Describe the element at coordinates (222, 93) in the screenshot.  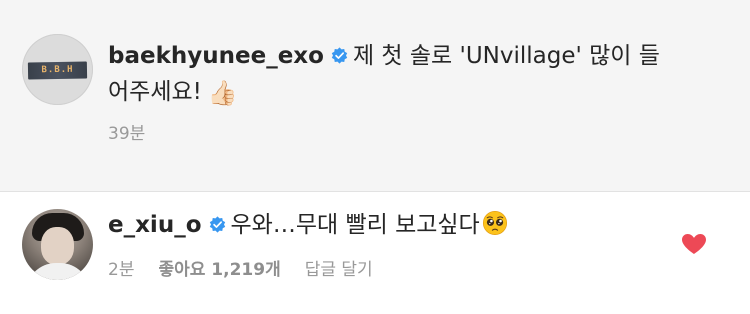
I see `thumbs-up-icon: 👍🏻` at that location.